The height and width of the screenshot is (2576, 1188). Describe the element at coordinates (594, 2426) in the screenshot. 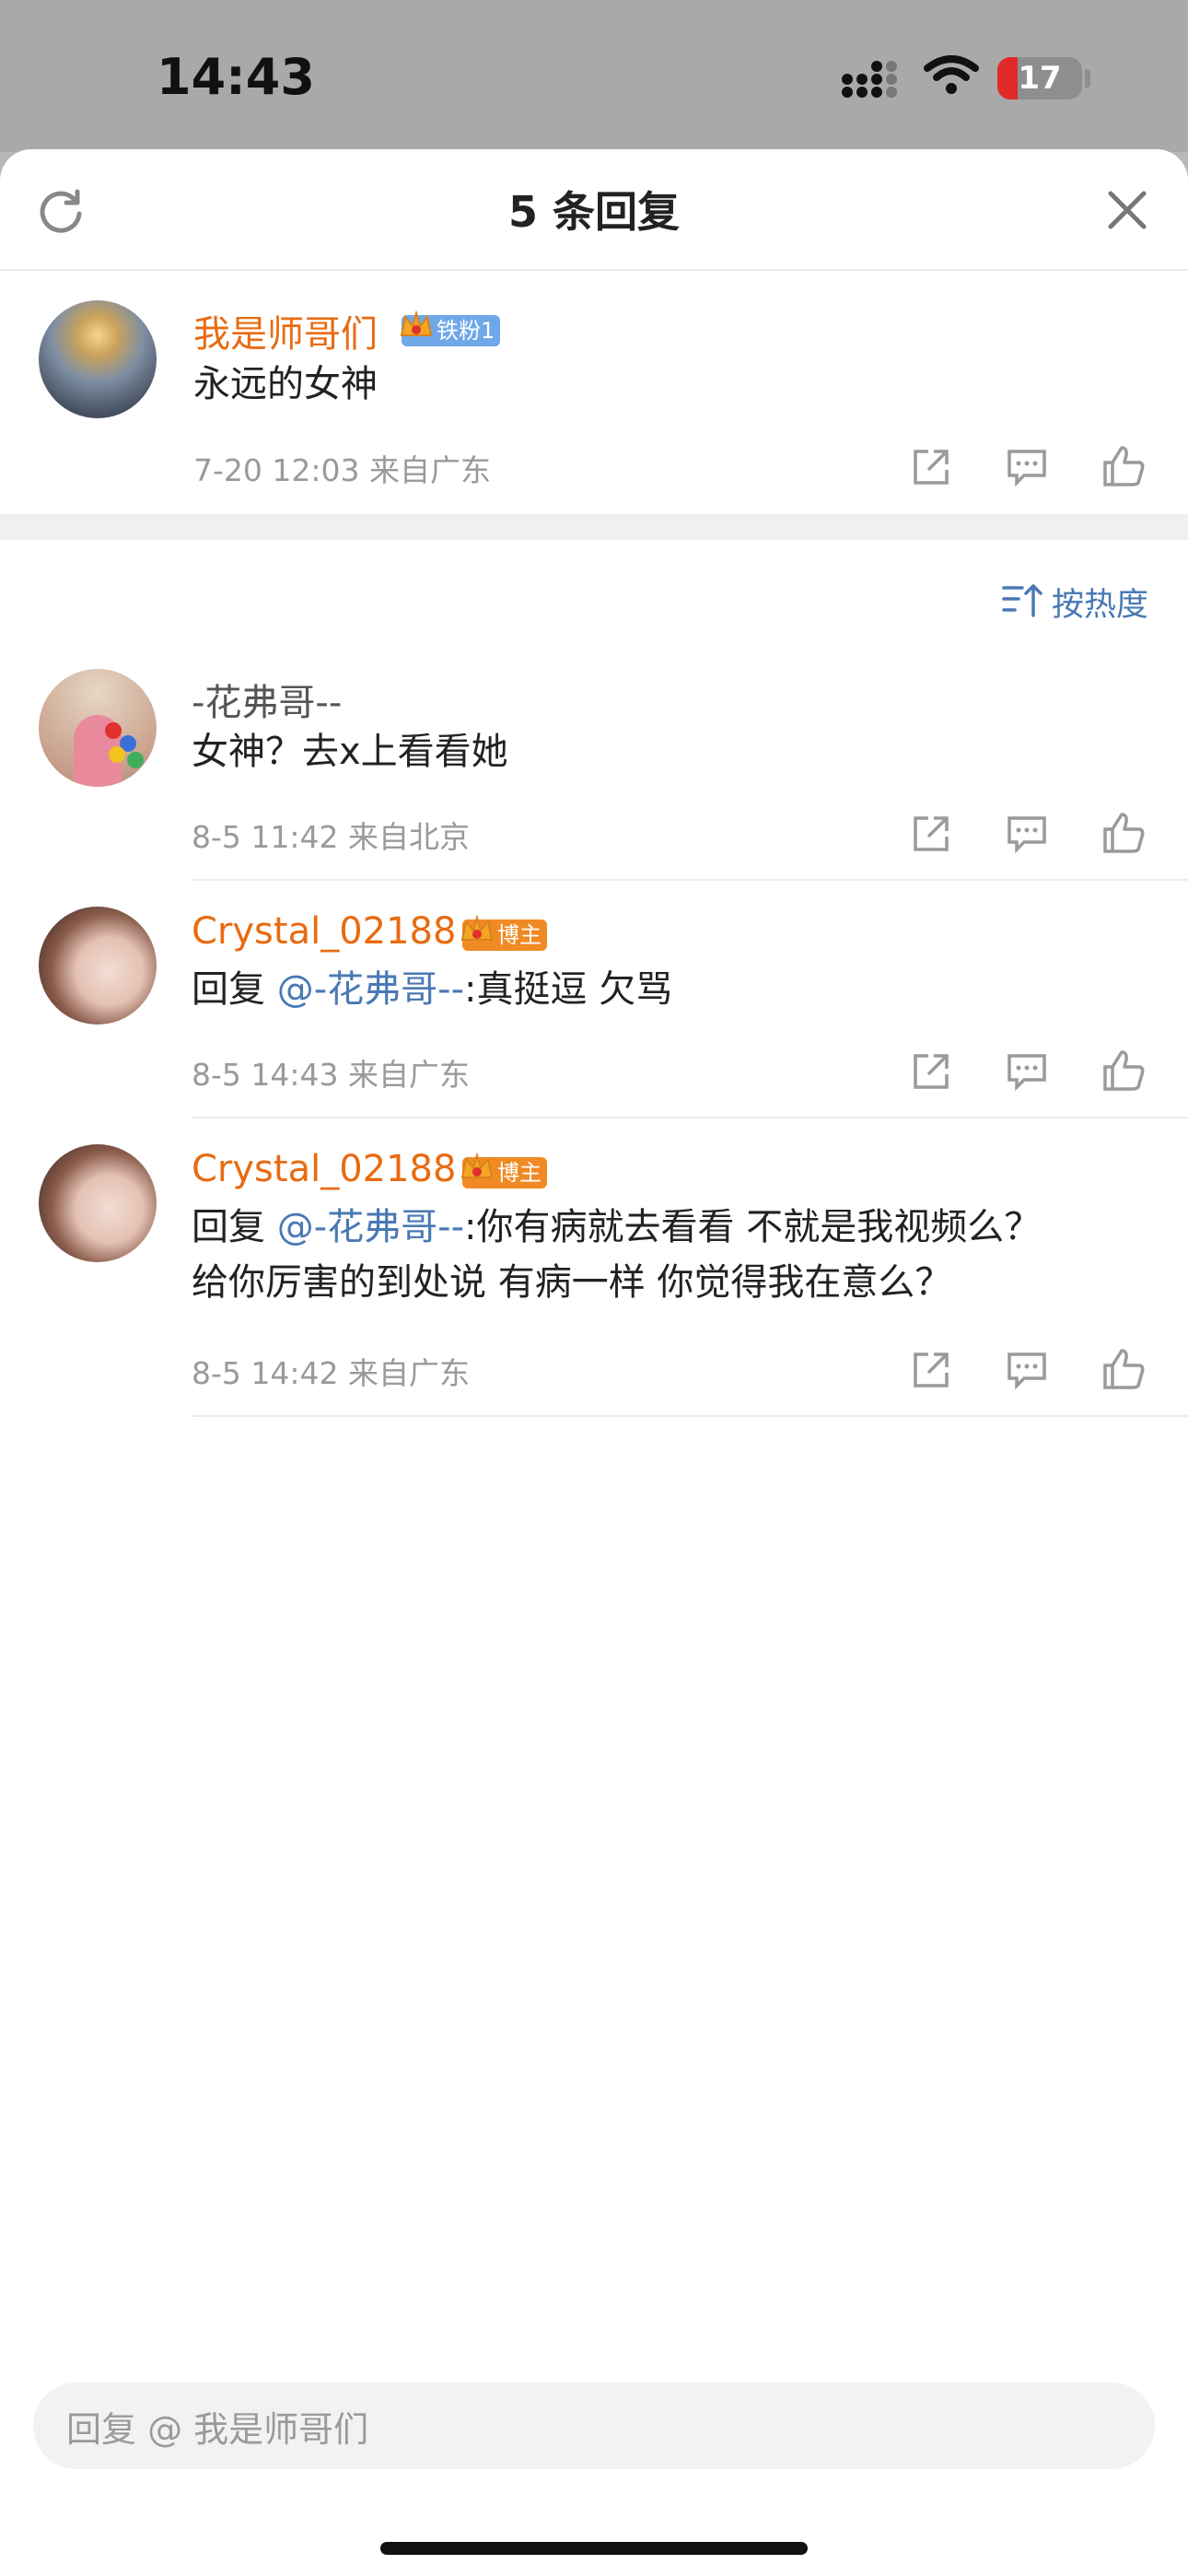

I see `reply-input: 回复 @ 我是师哥们` at that location.